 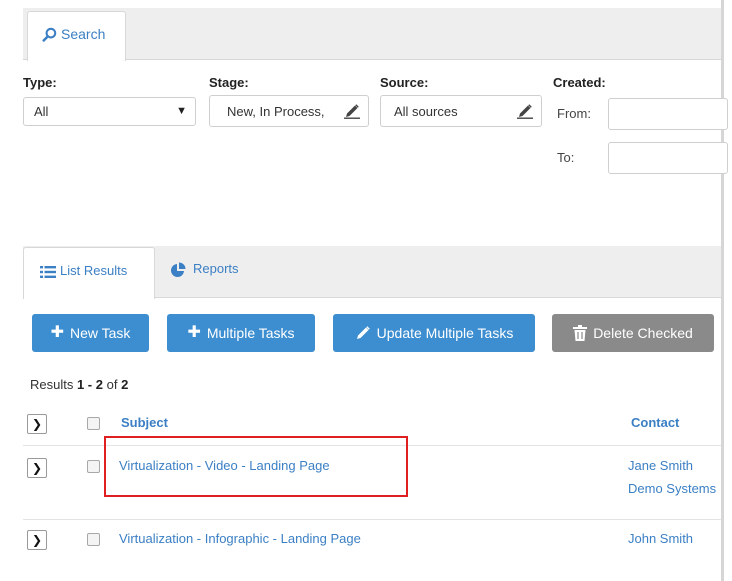 What do you see at coordinates (660, 538) in the screenshot?
I see `row-contact-link: John Smith` at bounding box center [660, 538].